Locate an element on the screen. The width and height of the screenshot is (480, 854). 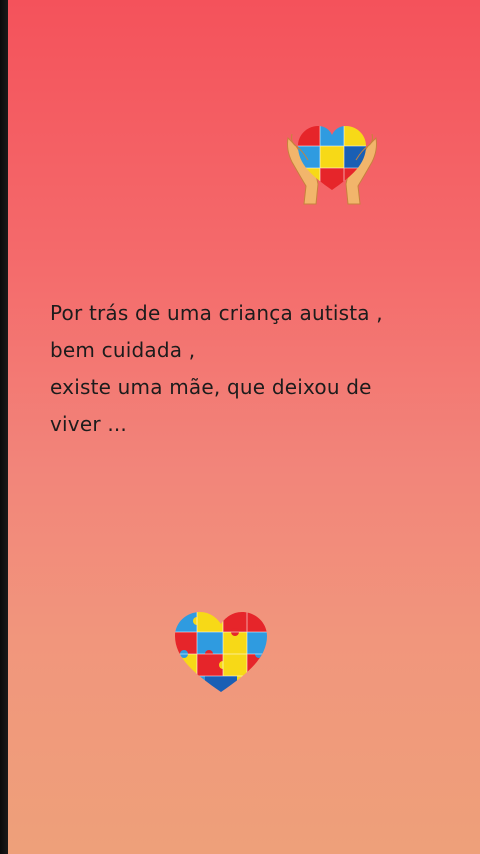
message-line-3: existe uma mãe, que deixou de is located at coordinates (211, 387).